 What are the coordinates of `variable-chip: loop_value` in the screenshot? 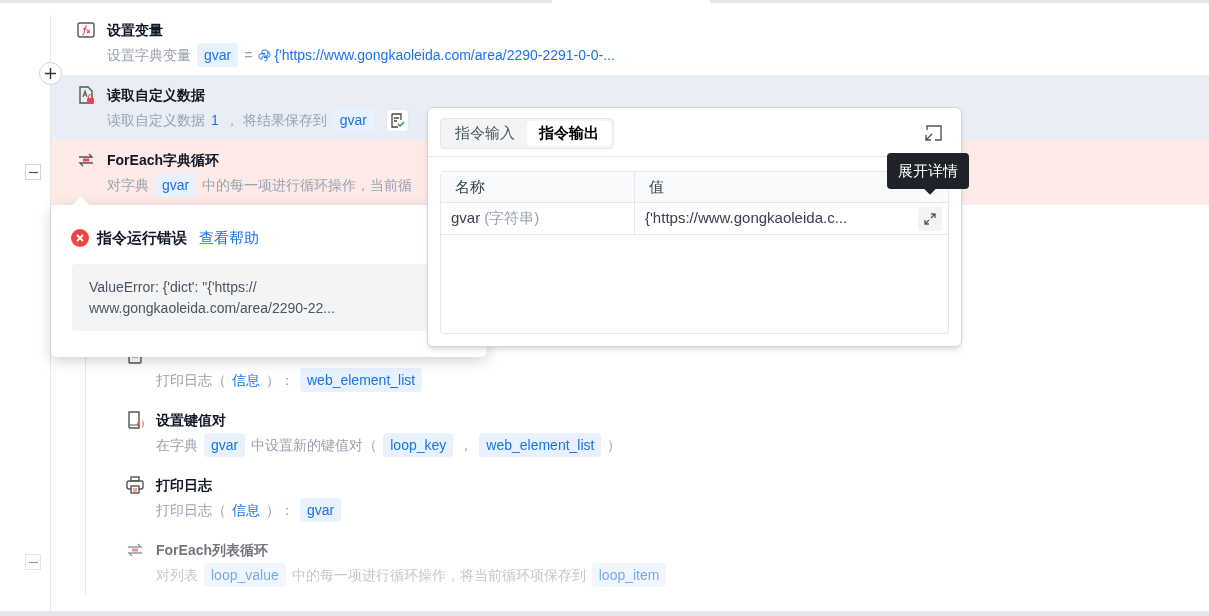 It's located at (245, 575).